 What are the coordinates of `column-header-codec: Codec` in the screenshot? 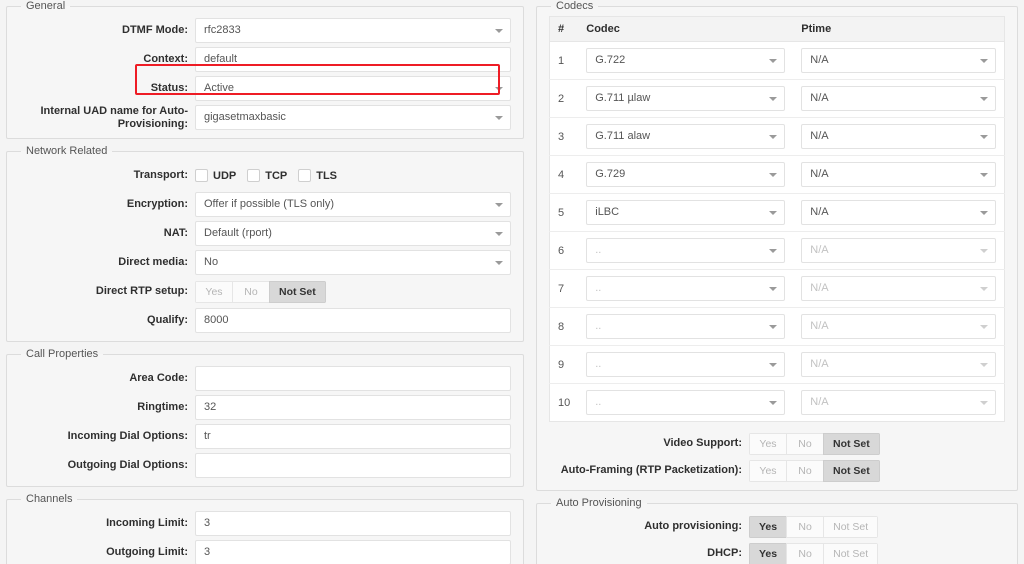 It's located at (686, 29).